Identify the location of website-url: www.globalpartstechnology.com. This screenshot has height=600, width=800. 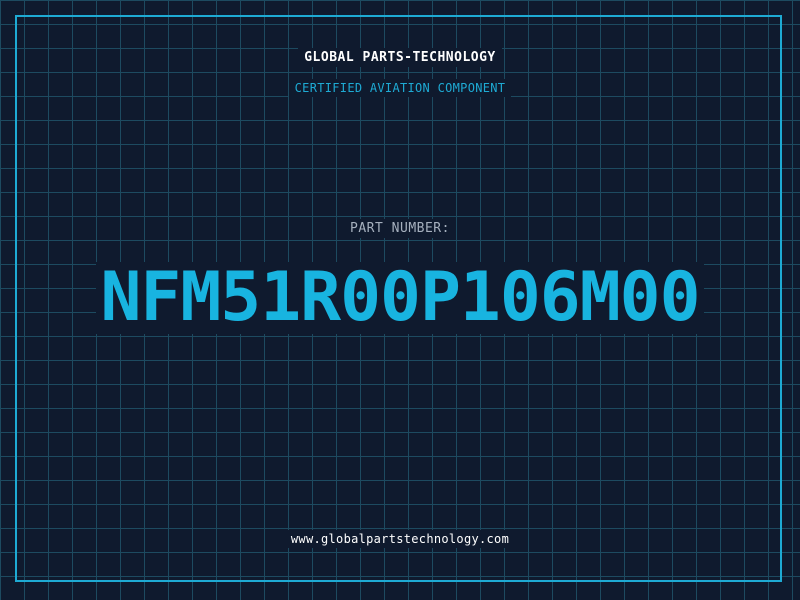
(400, 539).